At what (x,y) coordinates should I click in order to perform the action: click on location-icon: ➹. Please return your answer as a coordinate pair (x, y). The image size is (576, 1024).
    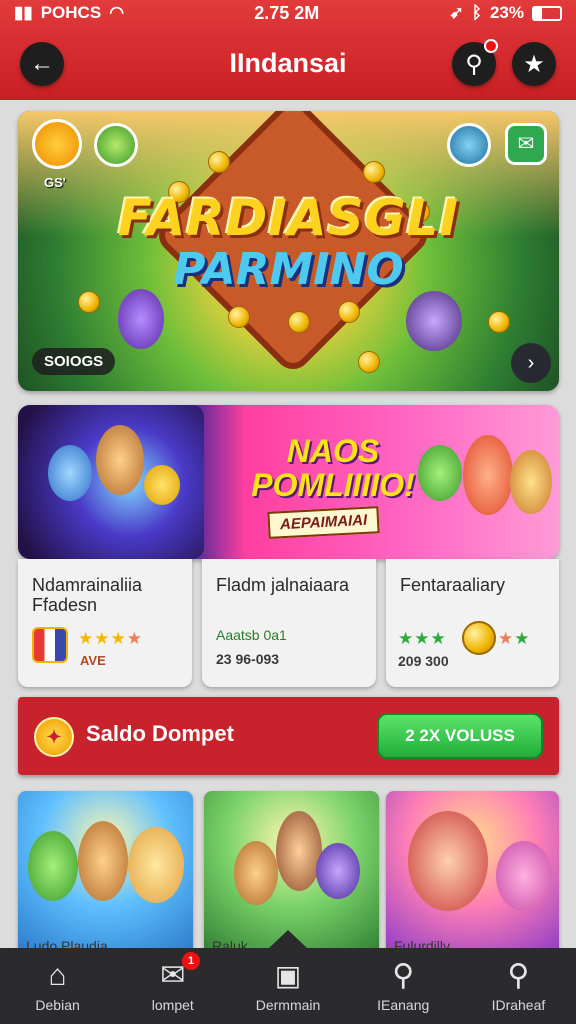
    Looking at the image, I should click on (456, 12).